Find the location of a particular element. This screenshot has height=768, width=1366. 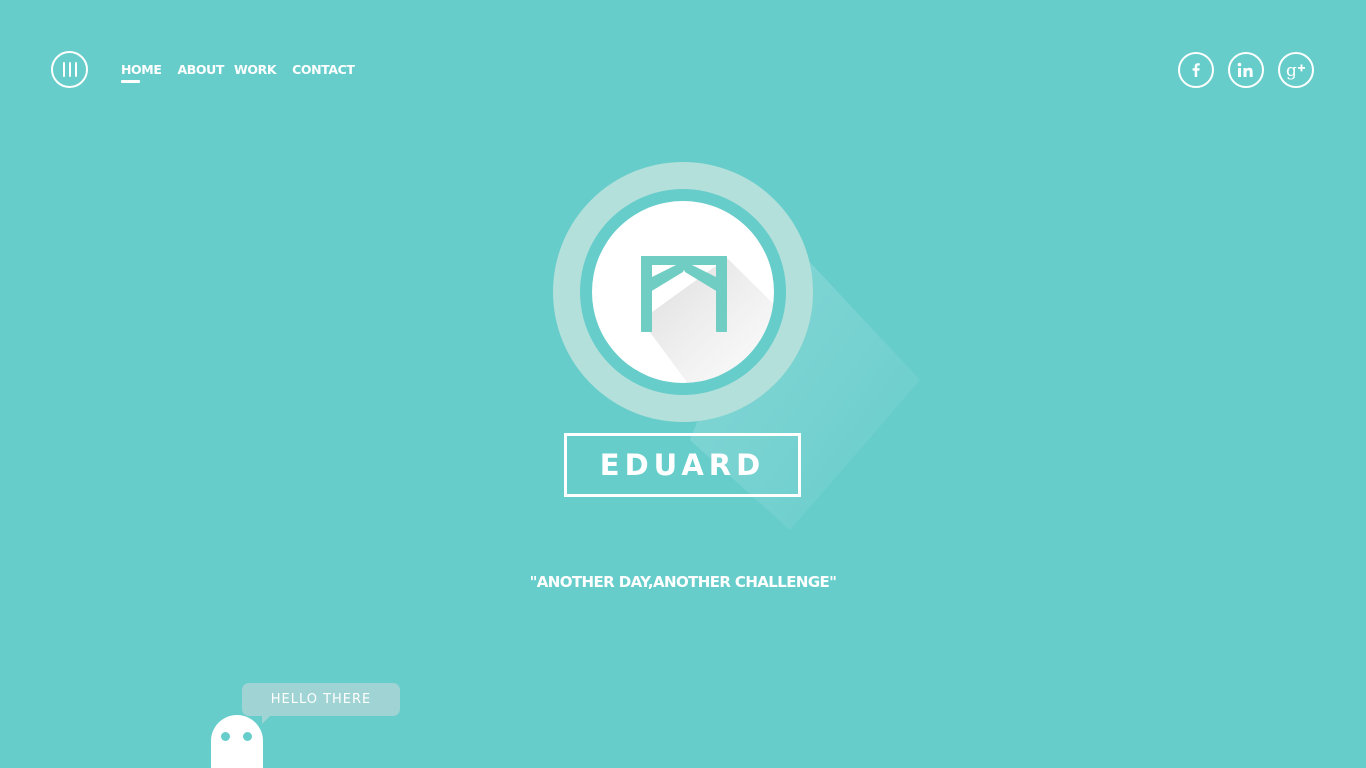

social-links: g is located at coordinates (1246, 70).